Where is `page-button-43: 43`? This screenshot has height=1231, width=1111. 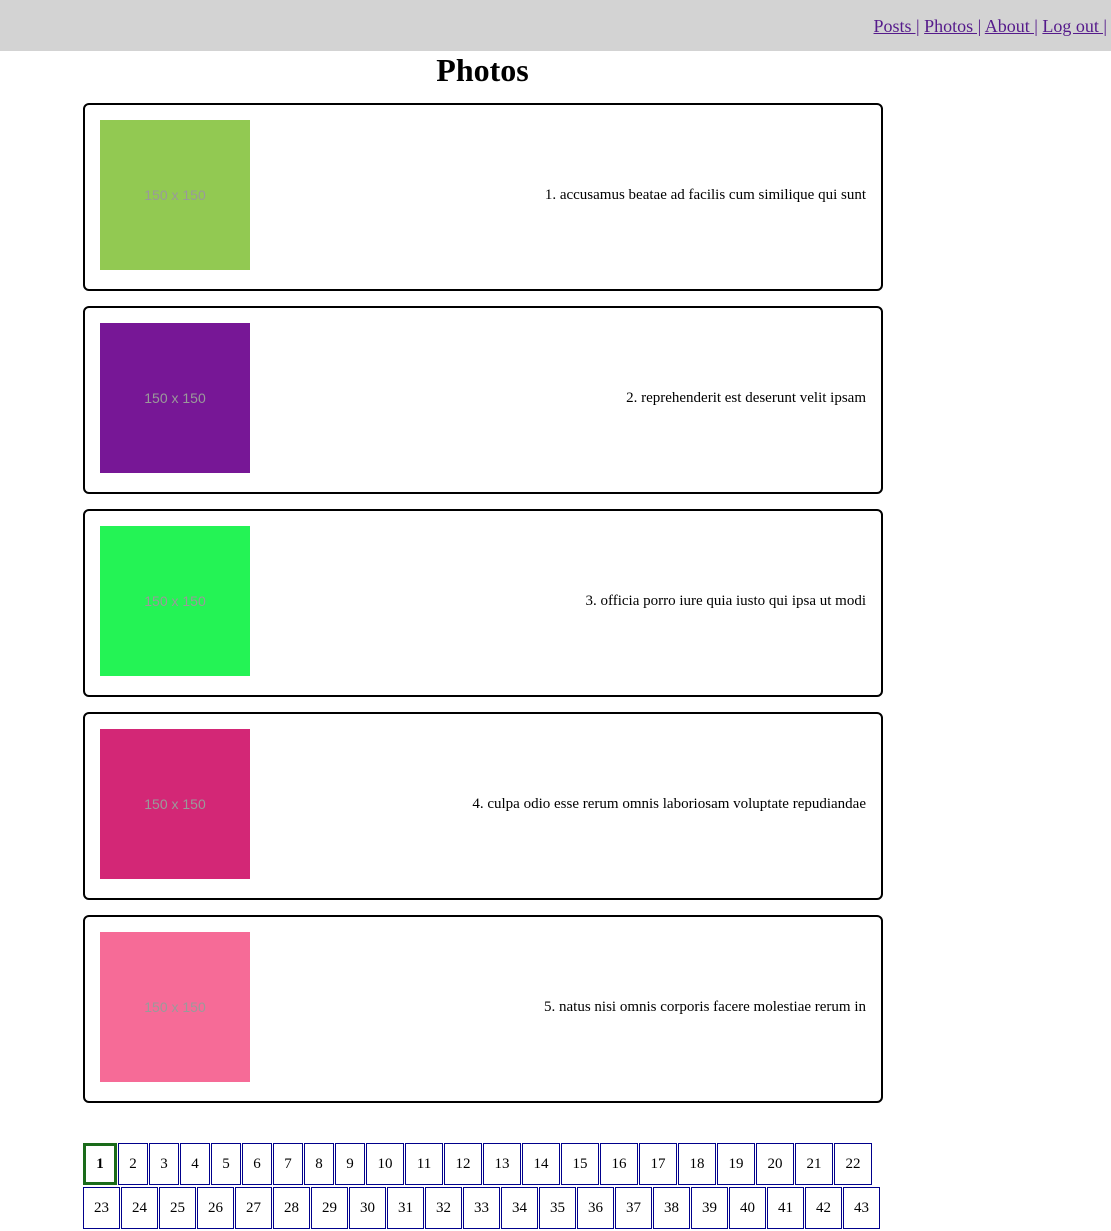 page-button-43: 43 is located at coordinates (861, 1208).